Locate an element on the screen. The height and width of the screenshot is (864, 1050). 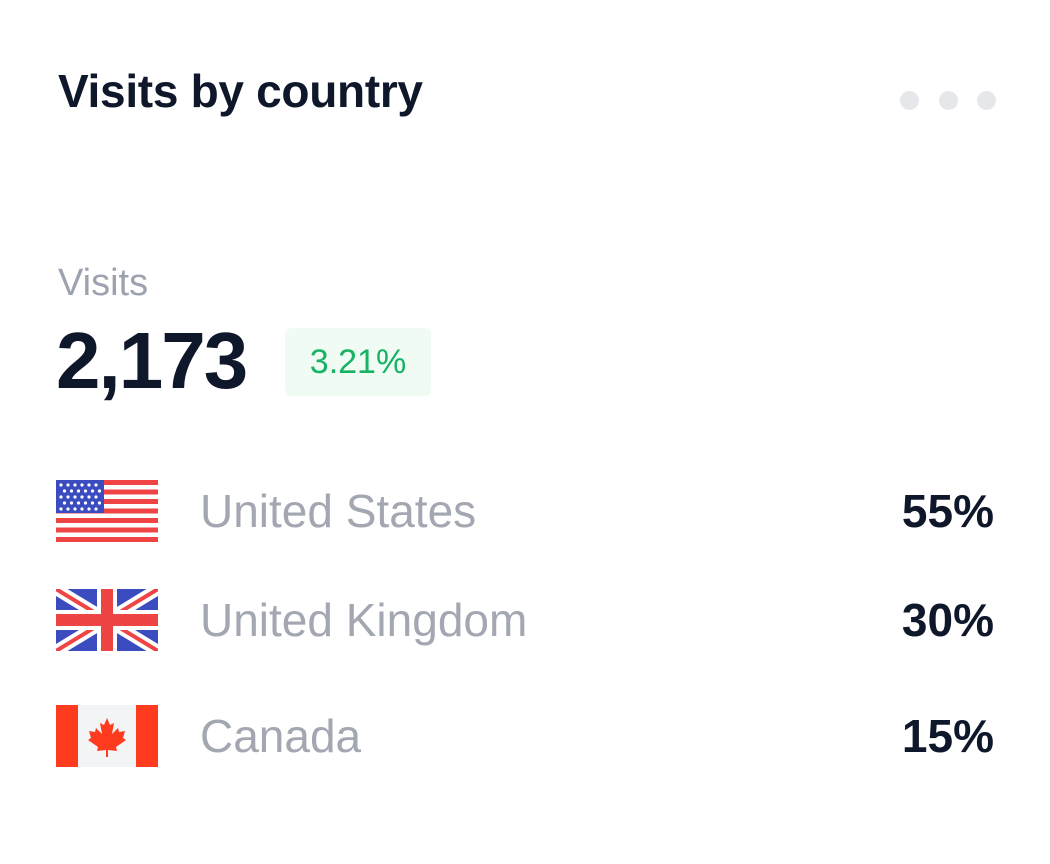
country-row-united-states: United States 55% is located at coordinates (525, 512).